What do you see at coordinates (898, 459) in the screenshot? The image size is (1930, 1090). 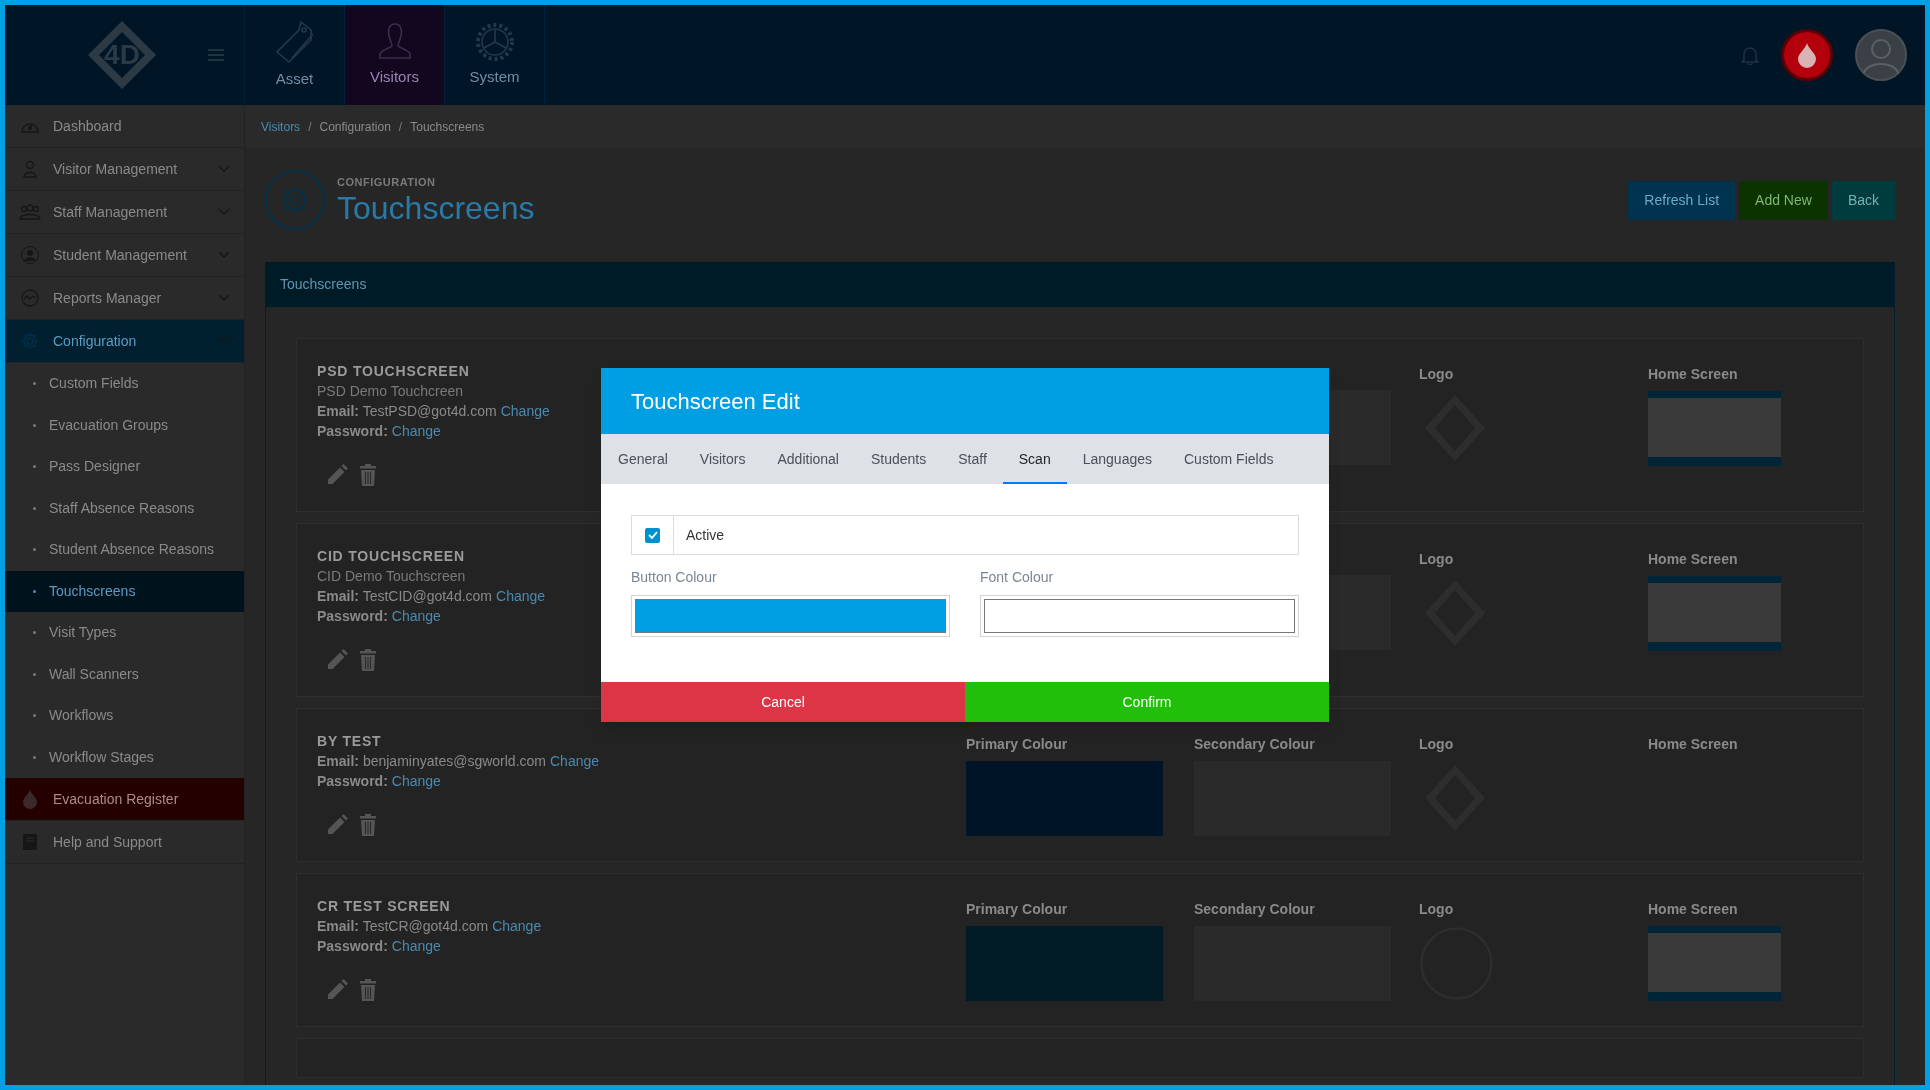 I see `dialog-tab: Students` at bounding box center [898, 459].